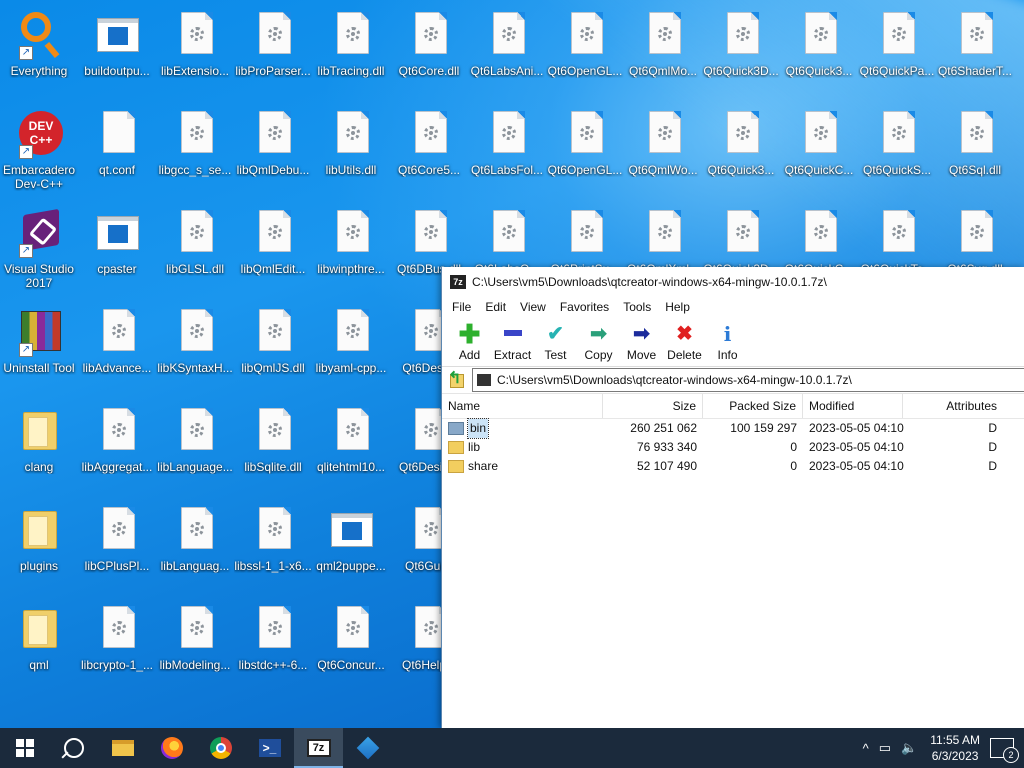  What do you see at coordinates (853, 406) in the screenshot?
I see `column-modified: Modified` at bounding box center [853, 406].